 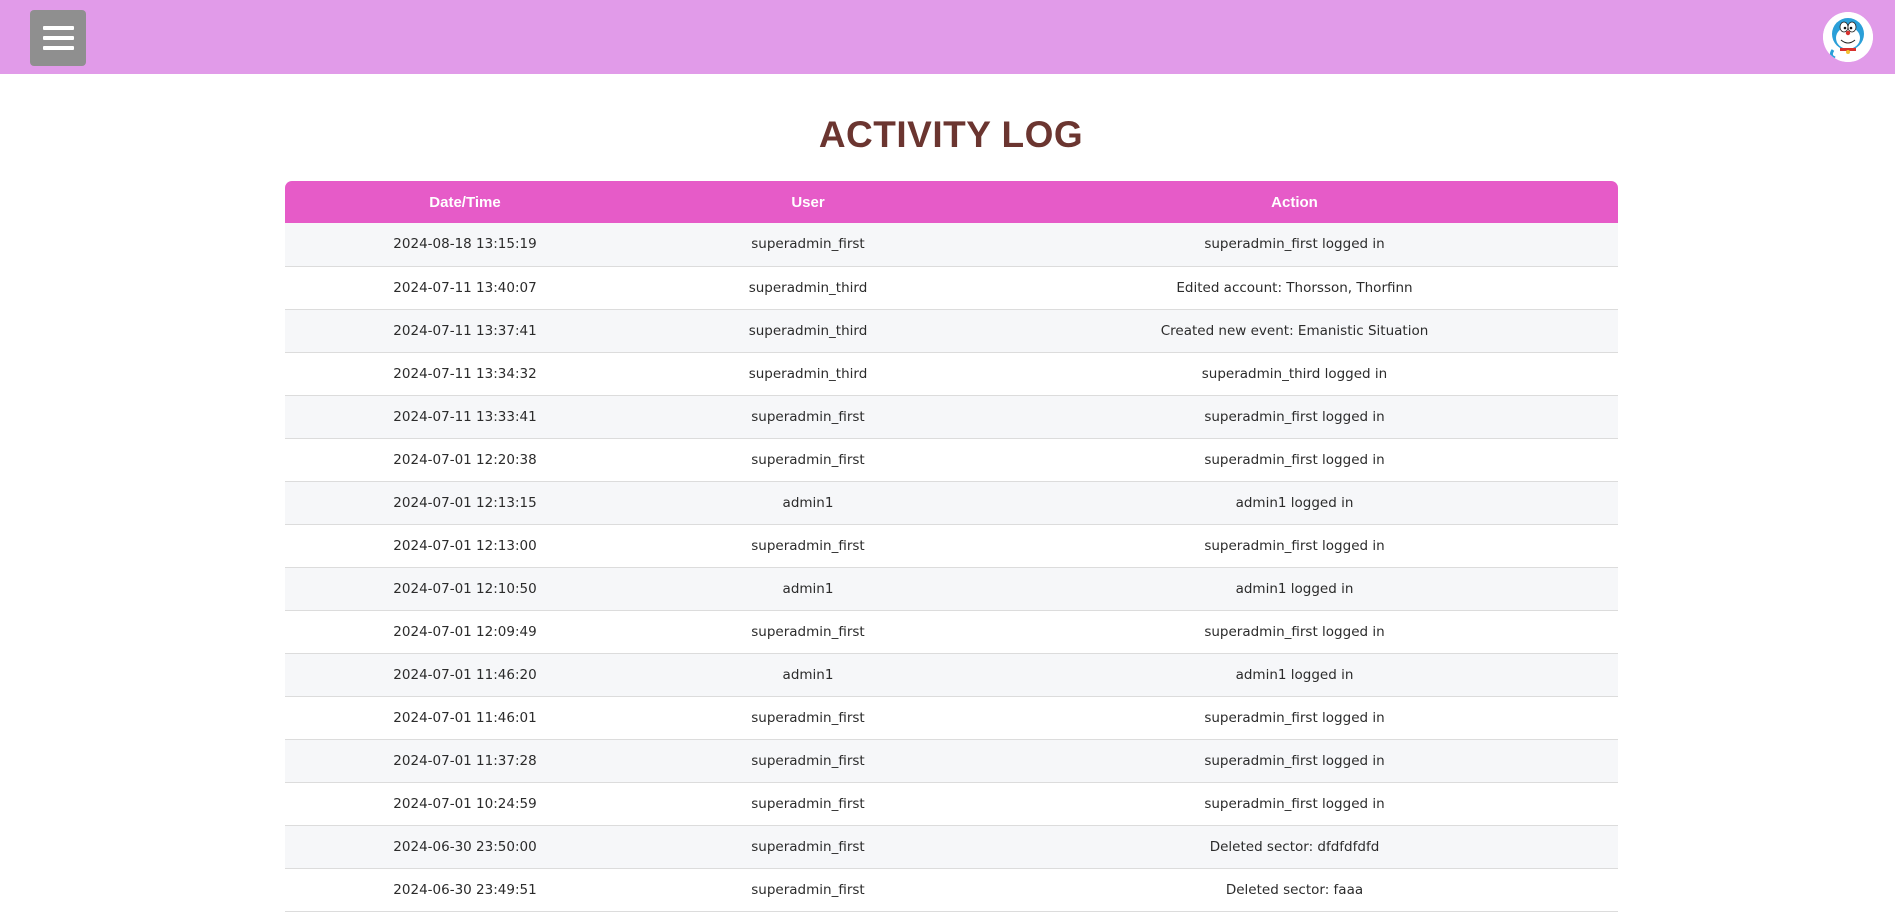 I want to click on cell-datetime: 2024-07-01 12:09:49, so click(x=465, y=632).